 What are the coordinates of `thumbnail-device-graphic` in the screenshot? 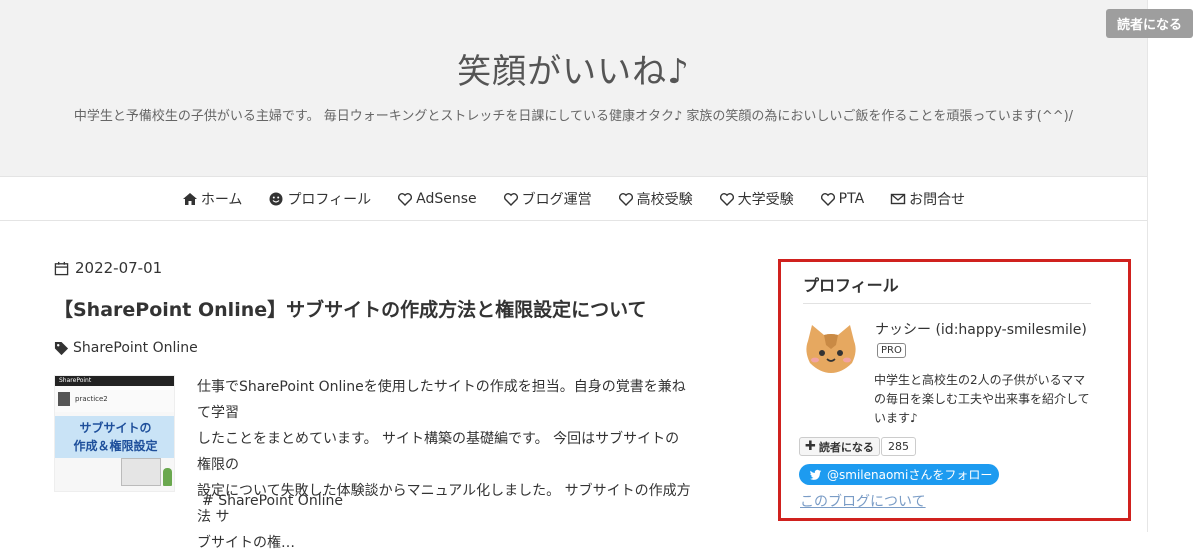 It's located at (141, 472).